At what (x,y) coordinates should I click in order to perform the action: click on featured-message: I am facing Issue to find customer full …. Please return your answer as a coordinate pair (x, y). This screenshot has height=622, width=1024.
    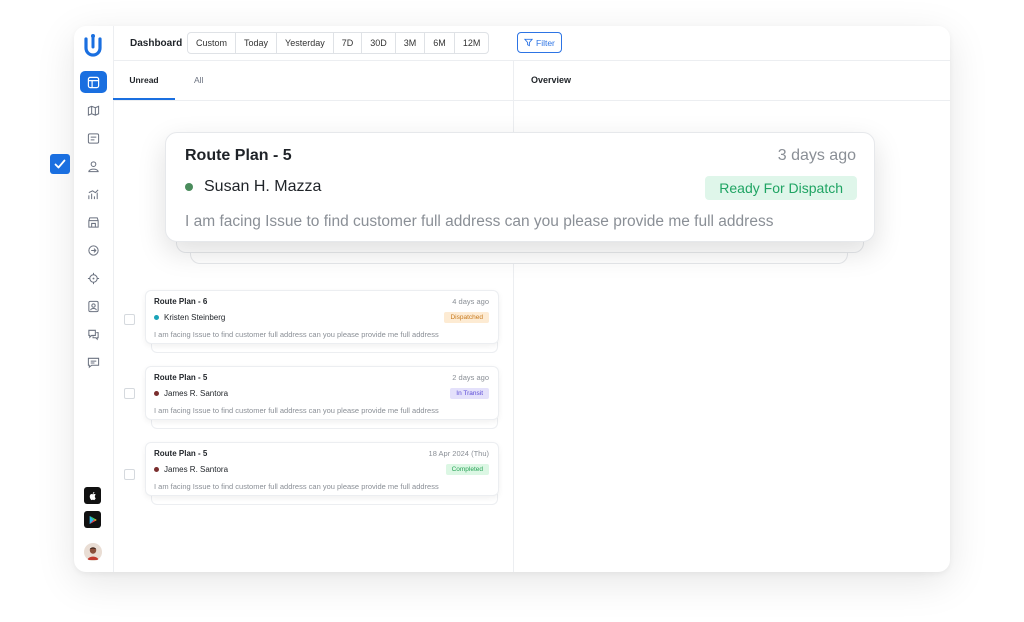
    Looking at the image, I should click on (479, 221).